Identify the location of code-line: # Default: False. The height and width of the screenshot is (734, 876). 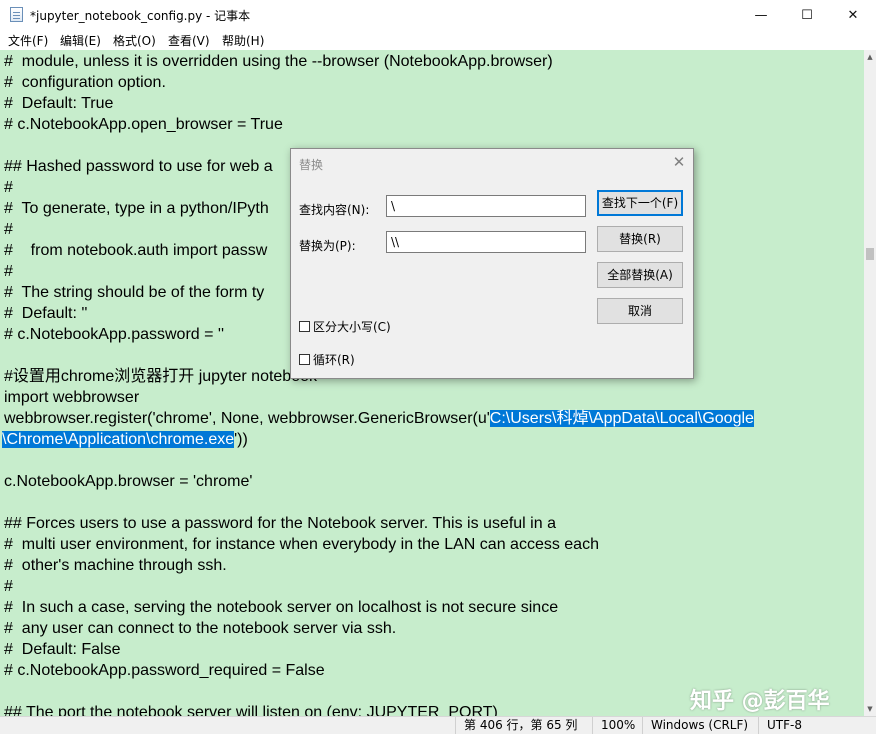
(62, 649).